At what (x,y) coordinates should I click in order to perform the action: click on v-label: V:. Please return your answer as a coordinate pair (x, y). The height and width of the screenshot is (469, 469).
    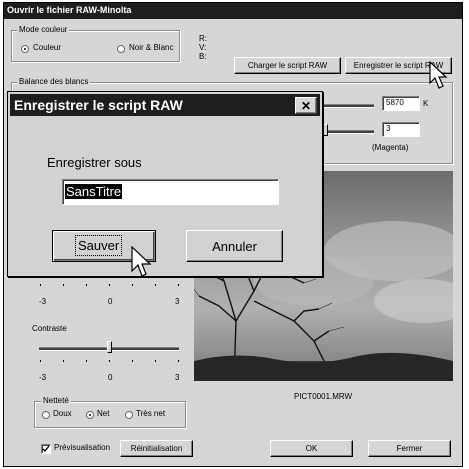
    Looking at the image, I should click on (203, 47).